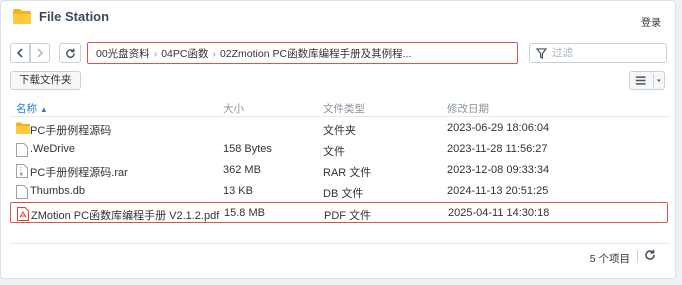 This screenshot has width=682, height=285. What do you see at coordinates (606, 53) in the screenshot?
I see `filter-input` at bounding box center [606, 53].